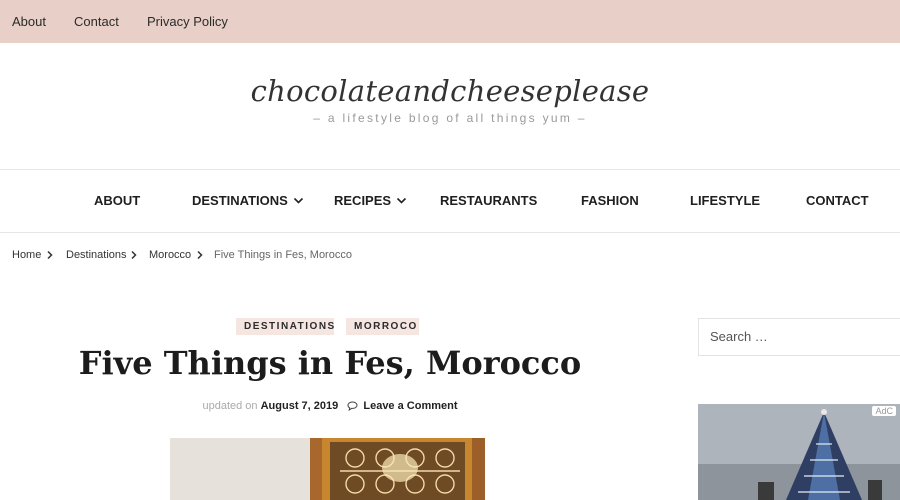  I want to click on nav-item-lifestyle: LIFESTYLE, so click(725, 200).